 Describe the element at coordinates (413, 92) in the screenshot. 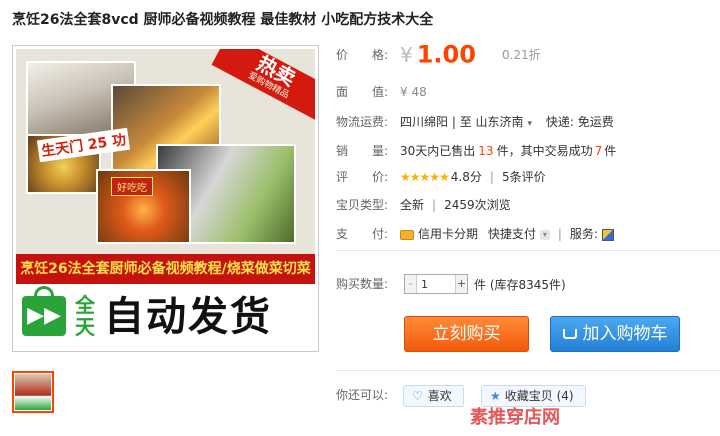

I see `face-value: ¥ 48` at that location.